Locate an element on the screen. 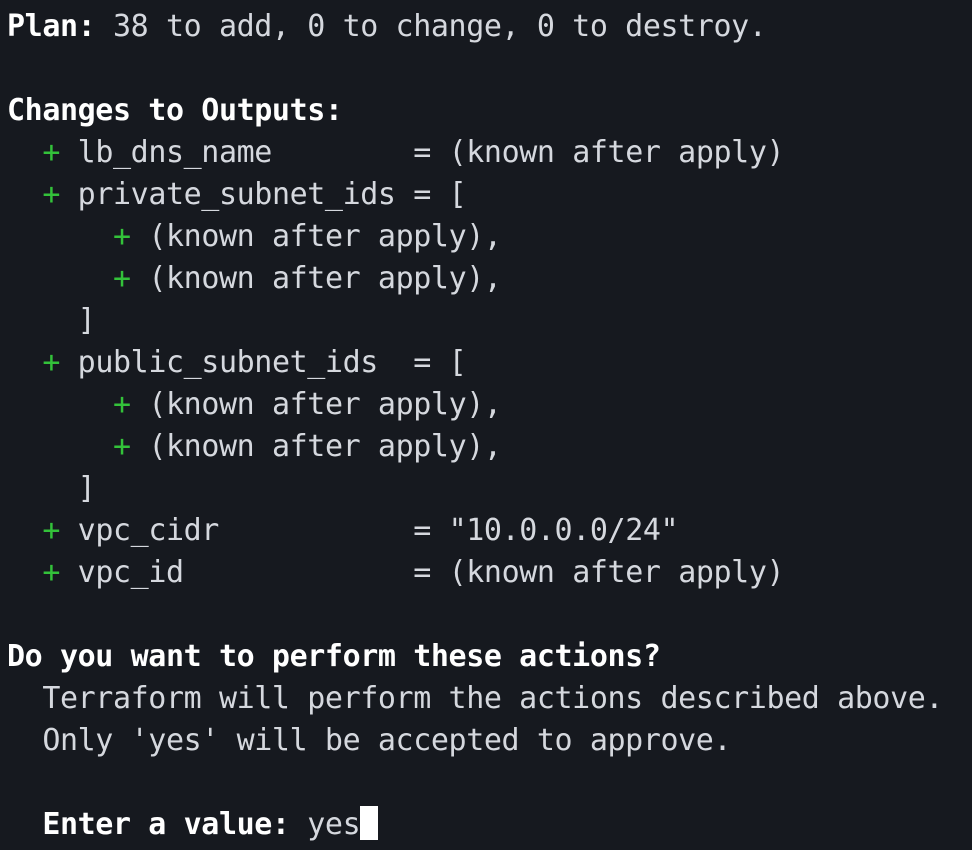 The height and width of the screenshot is (850, 972). output-name: lb_dns_name is located at coordinates (175, 152).